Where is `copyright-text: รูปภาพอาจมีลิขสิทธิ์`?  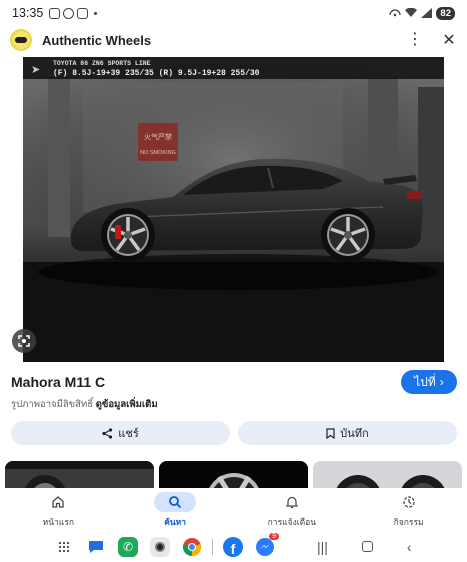 copyright-text: รูปภาพอาจมีลิขสิทธิ์ is located at coordinates (52, 404).